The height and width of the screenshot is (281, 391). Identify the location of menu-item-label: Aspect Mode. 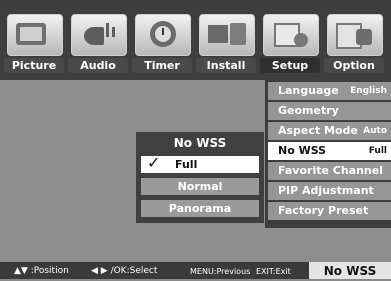
(318, 130).